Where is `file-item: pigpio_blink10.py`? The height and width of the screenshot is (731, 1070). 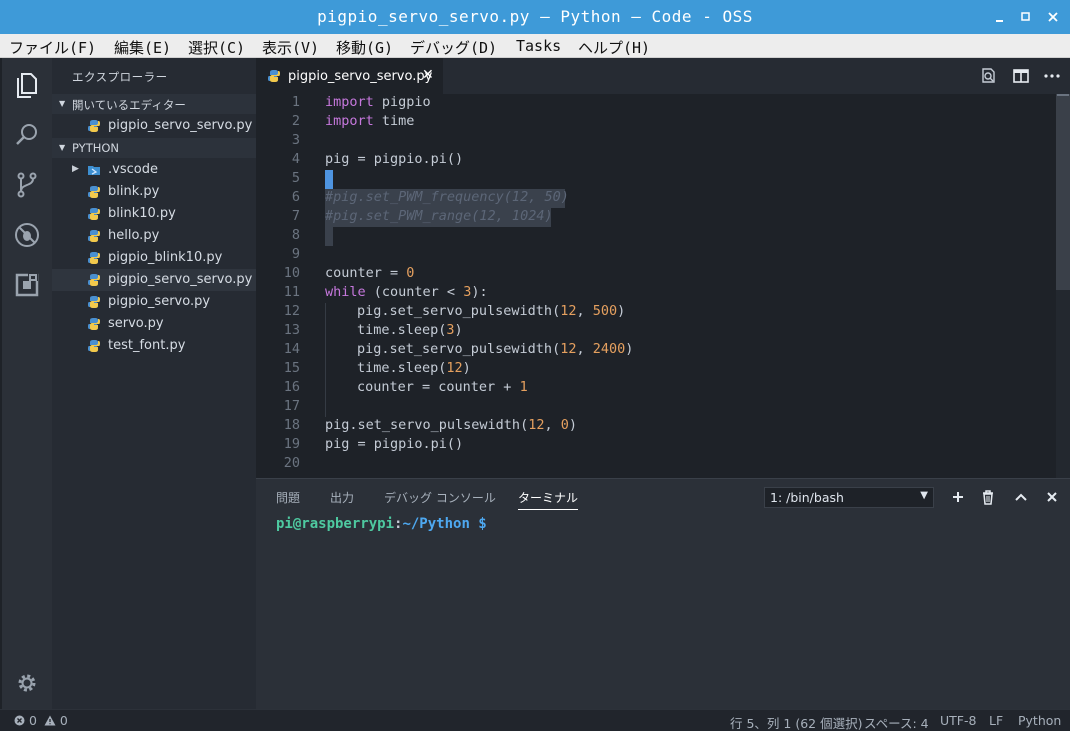 file-item: pigpio_blink10.py is located at coordinates (154, 258).